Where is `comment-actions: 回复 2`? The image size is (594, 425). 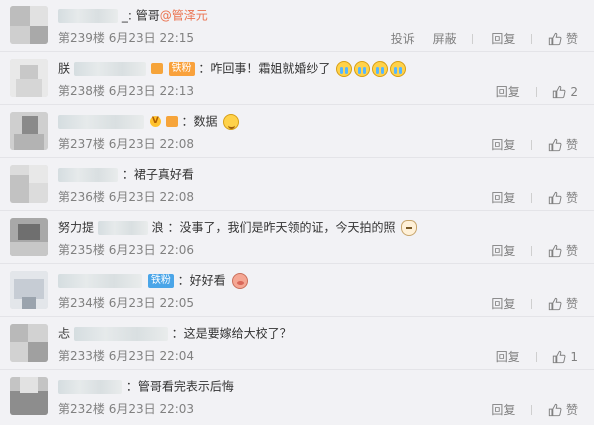
comment-actions: 回复 2 is located at coordinates (530, 91).